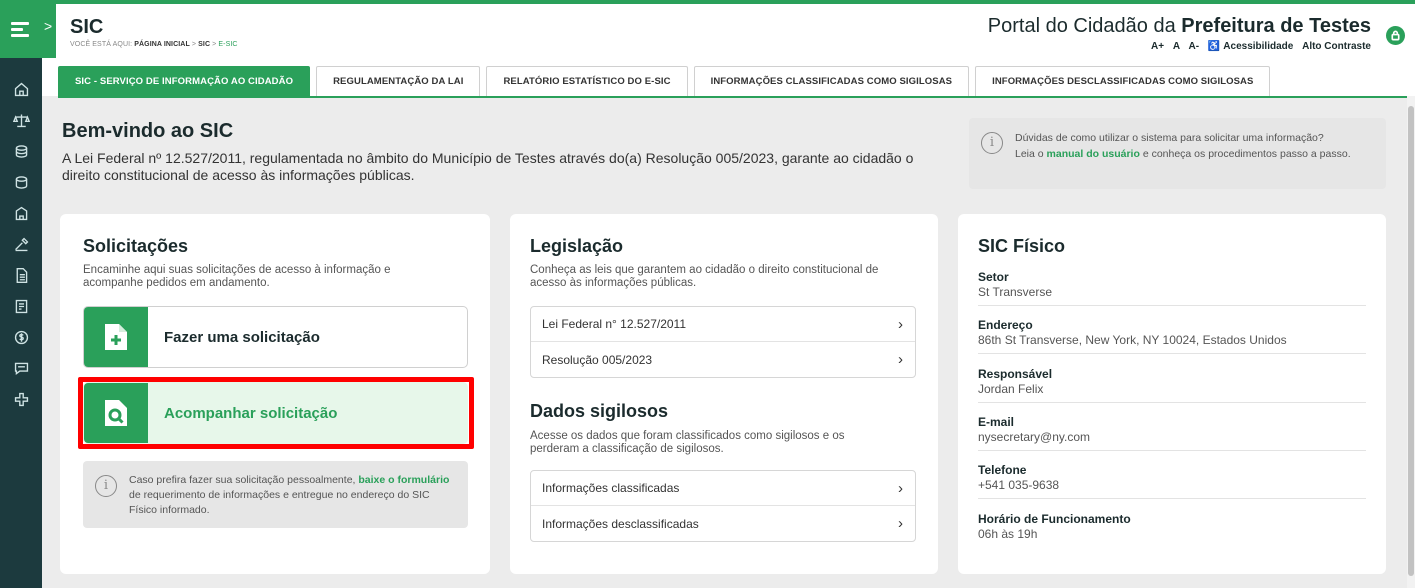 The height and width of the screenshot is (588, 1415). What do you see at coordinates (136, 246) in the screenshot?
I see `solicitacoes-title: Solicitações` at bounding box center [136, 246].